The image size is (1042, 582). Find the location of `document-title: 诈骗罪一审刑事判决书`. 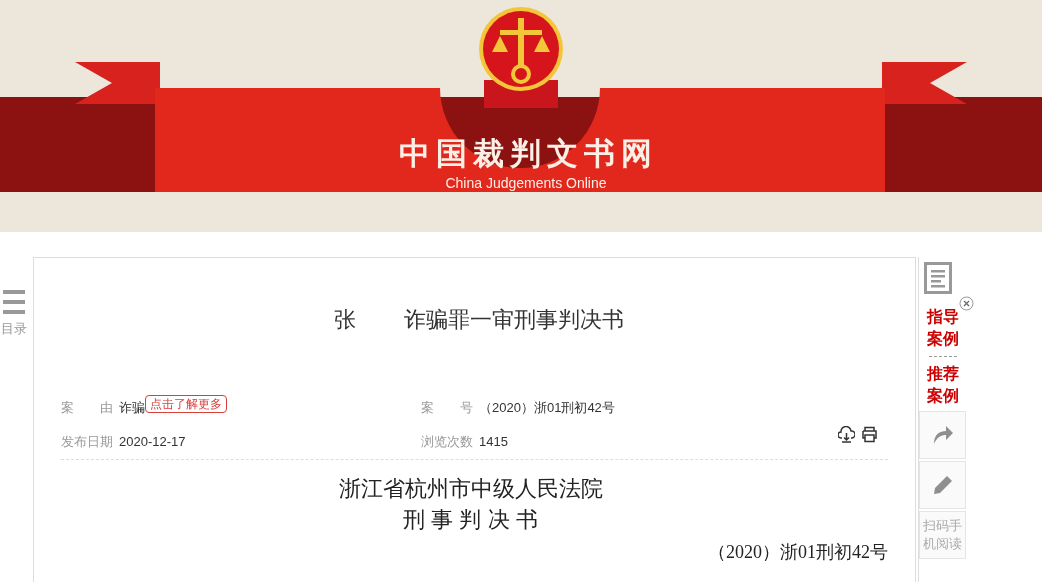

document-title: 诈骗罪一审刑事判决书 is located at coordinates (513, 319).